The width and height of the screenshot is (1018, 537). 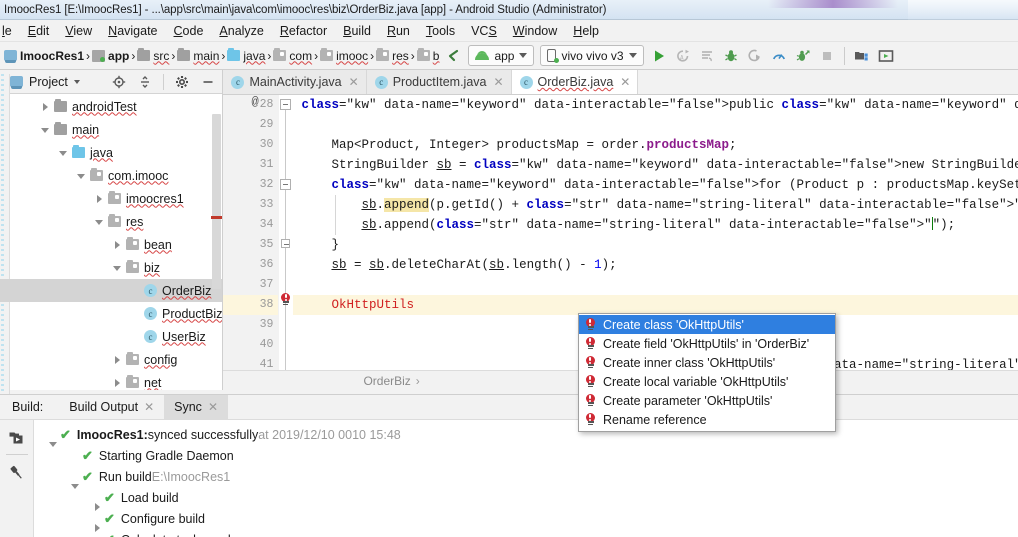 I want to click on run-icon, so click(x=659, y=56).